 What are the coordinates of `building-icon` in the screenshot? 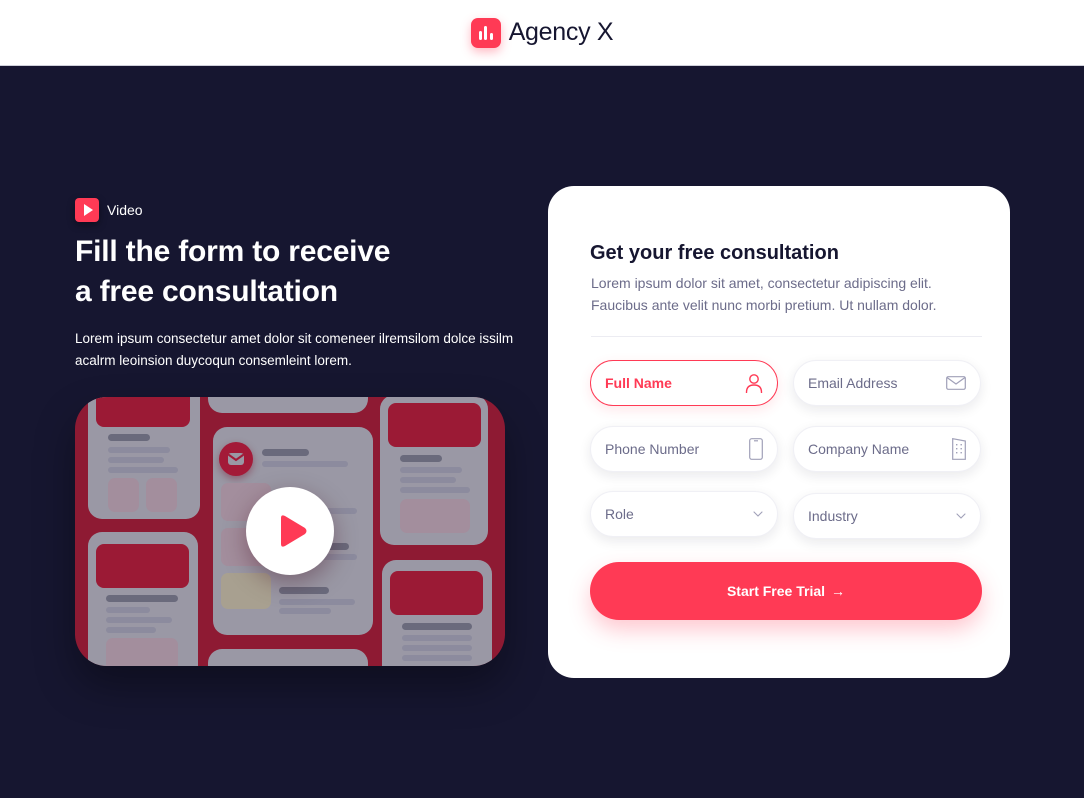 It's located at (959, 449).